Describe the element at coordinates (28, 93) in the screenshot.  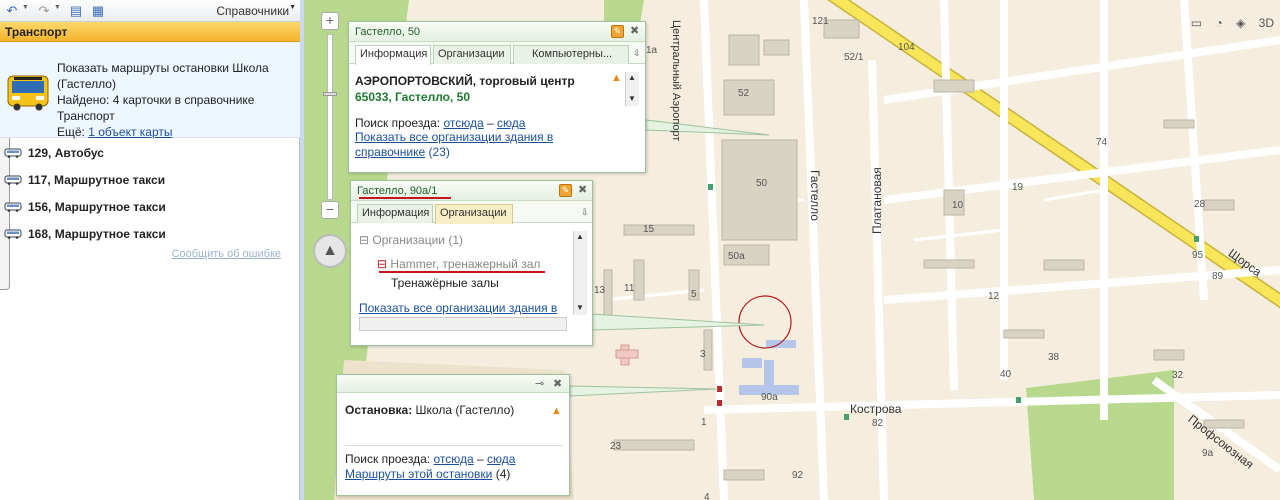
I see `bus-icon` at that location.